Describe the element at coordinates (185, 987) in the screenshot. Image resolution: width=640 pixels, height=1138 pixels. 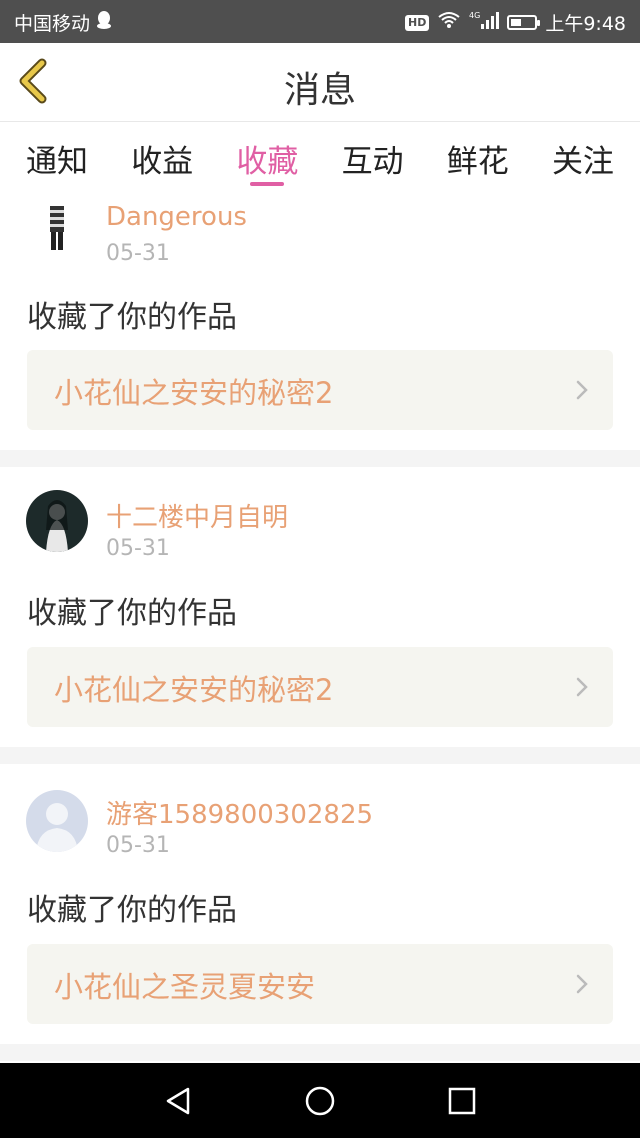
I see `work-title: 小花仙之圣灵夏安安` at that location.